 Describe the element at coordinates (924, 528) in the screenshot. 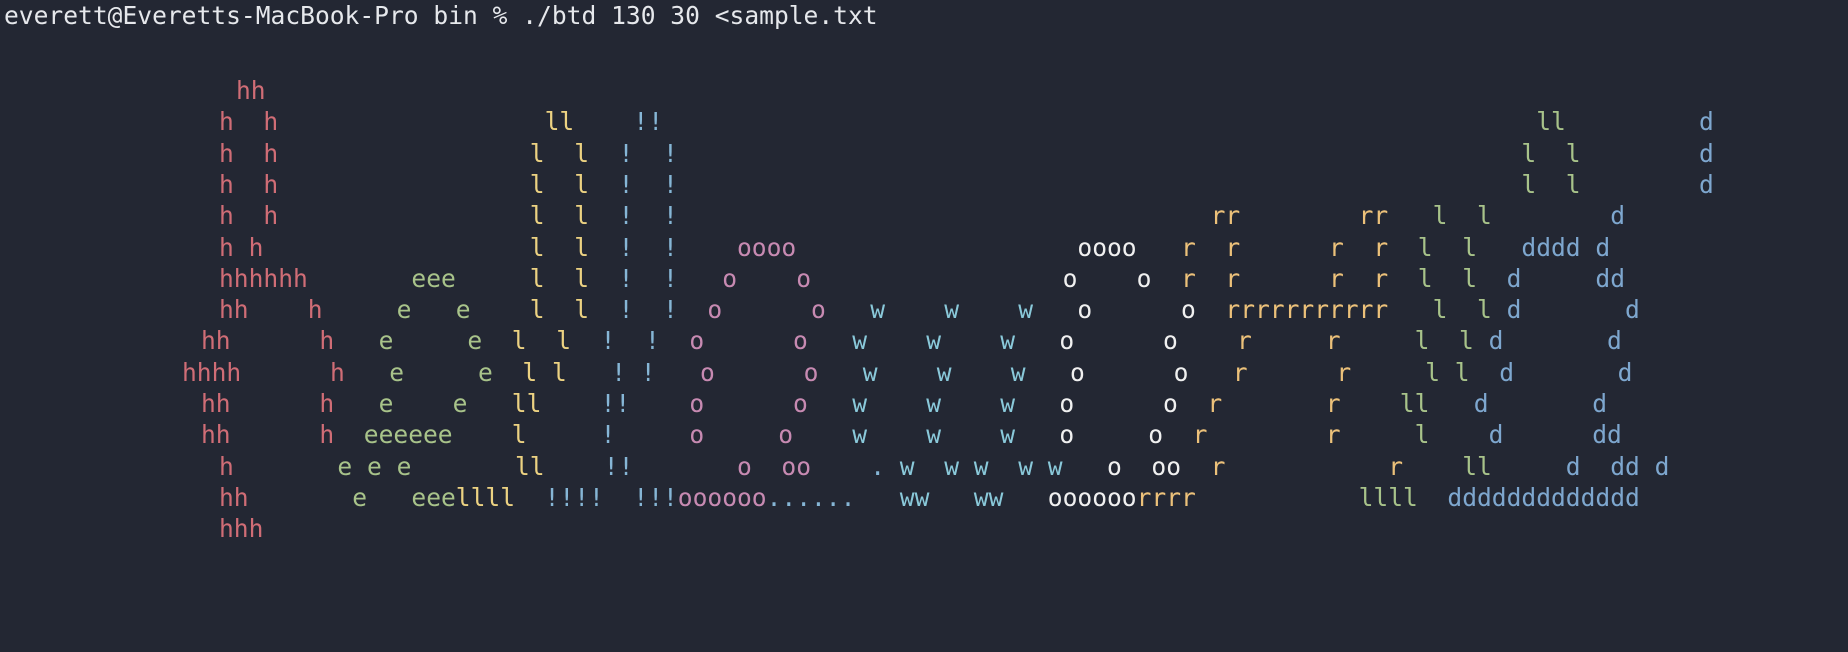

I see `art-row: hhh` at that location.